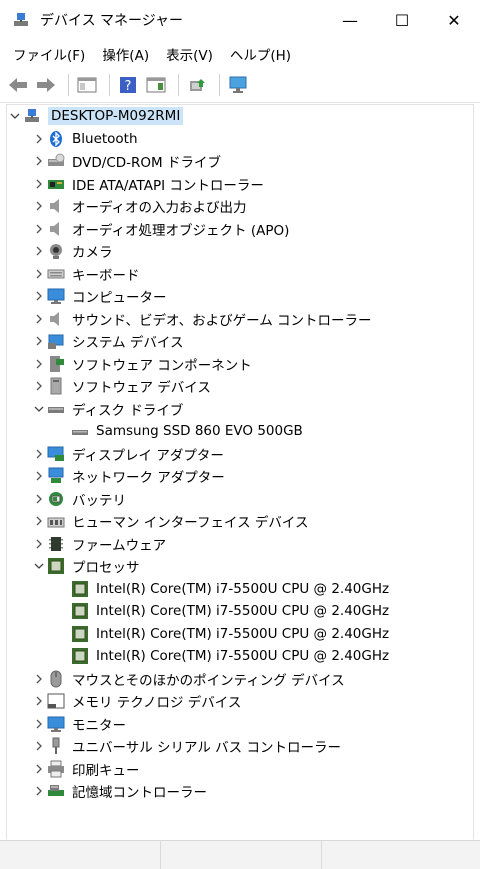 The height and width of the screenshot is (869, 480). What do you see at coordinates (240, 139) in the screenshot?
I see `device-category: Bluetooth` at bounding box center [240, 139].